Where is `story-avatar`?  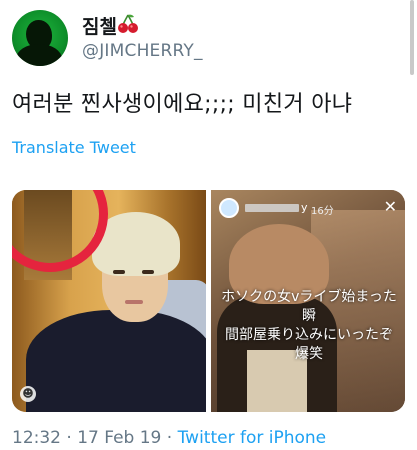 story-avatar is located at coordinates (229, 208).